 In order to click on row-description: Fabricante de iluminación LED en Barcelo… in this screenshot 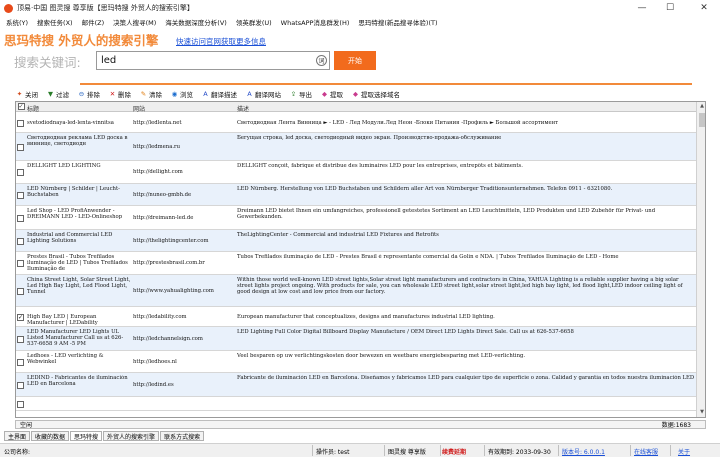, I will do `click(466, 378)`.